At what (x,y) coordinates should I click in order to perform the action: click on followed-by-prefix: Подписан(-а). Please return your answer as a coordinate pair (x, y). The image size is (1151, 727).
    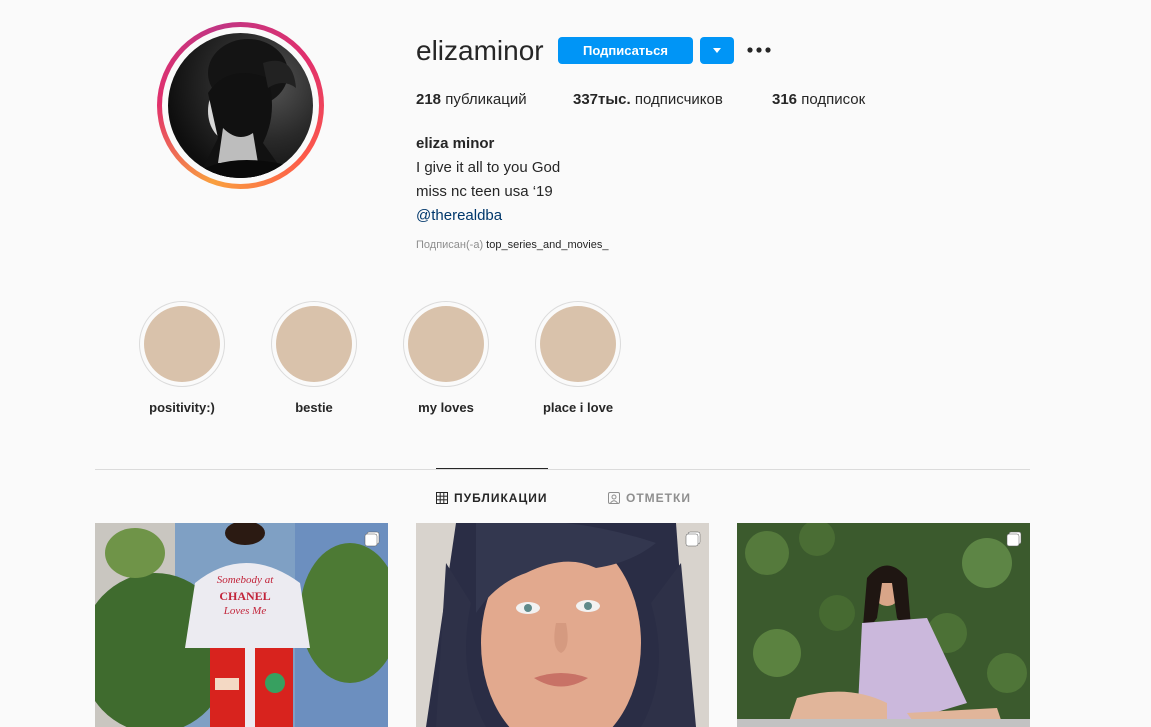
    Looking at the image, I should click on (450, 245).